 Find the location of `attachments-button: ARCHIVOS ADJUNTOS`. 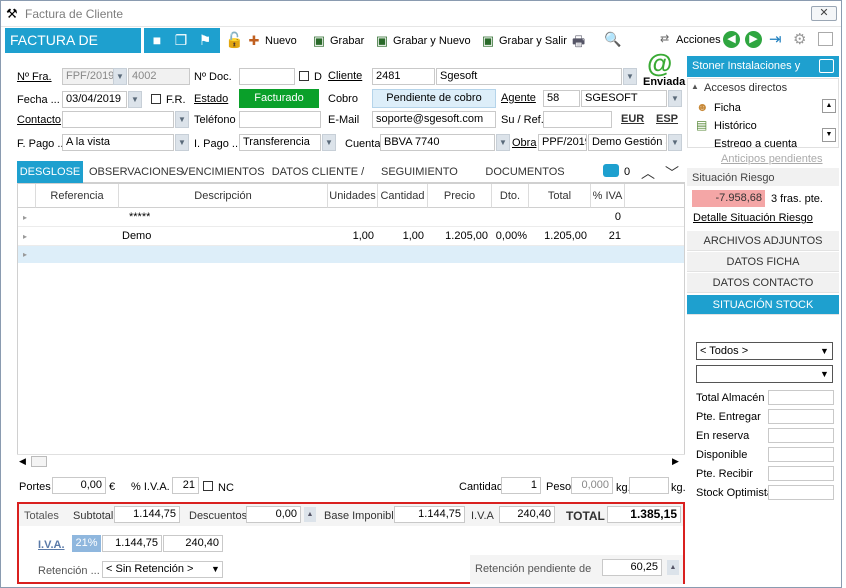

attachments-button: ARCHIVOS ADJUNTOS is located at coordinates (763, 241).